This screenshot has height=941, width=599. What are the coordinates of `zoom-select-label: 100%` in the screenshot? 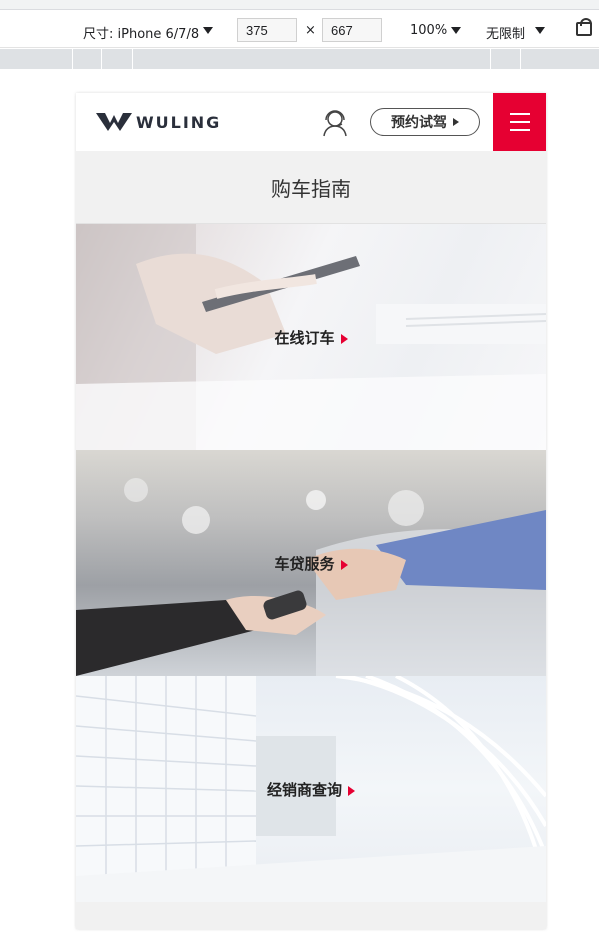 It's located at (428, 30).